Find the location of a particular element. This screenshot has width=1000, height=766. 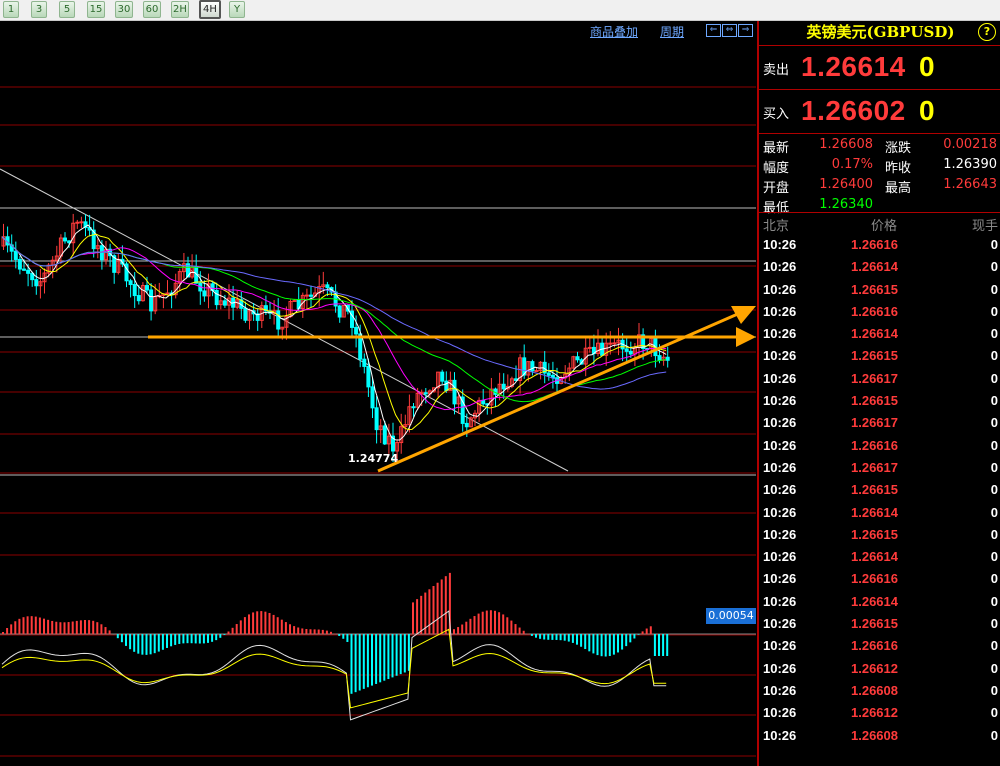

ticks-header: 北京 价格 现手 is located at coordinates (879, 223).